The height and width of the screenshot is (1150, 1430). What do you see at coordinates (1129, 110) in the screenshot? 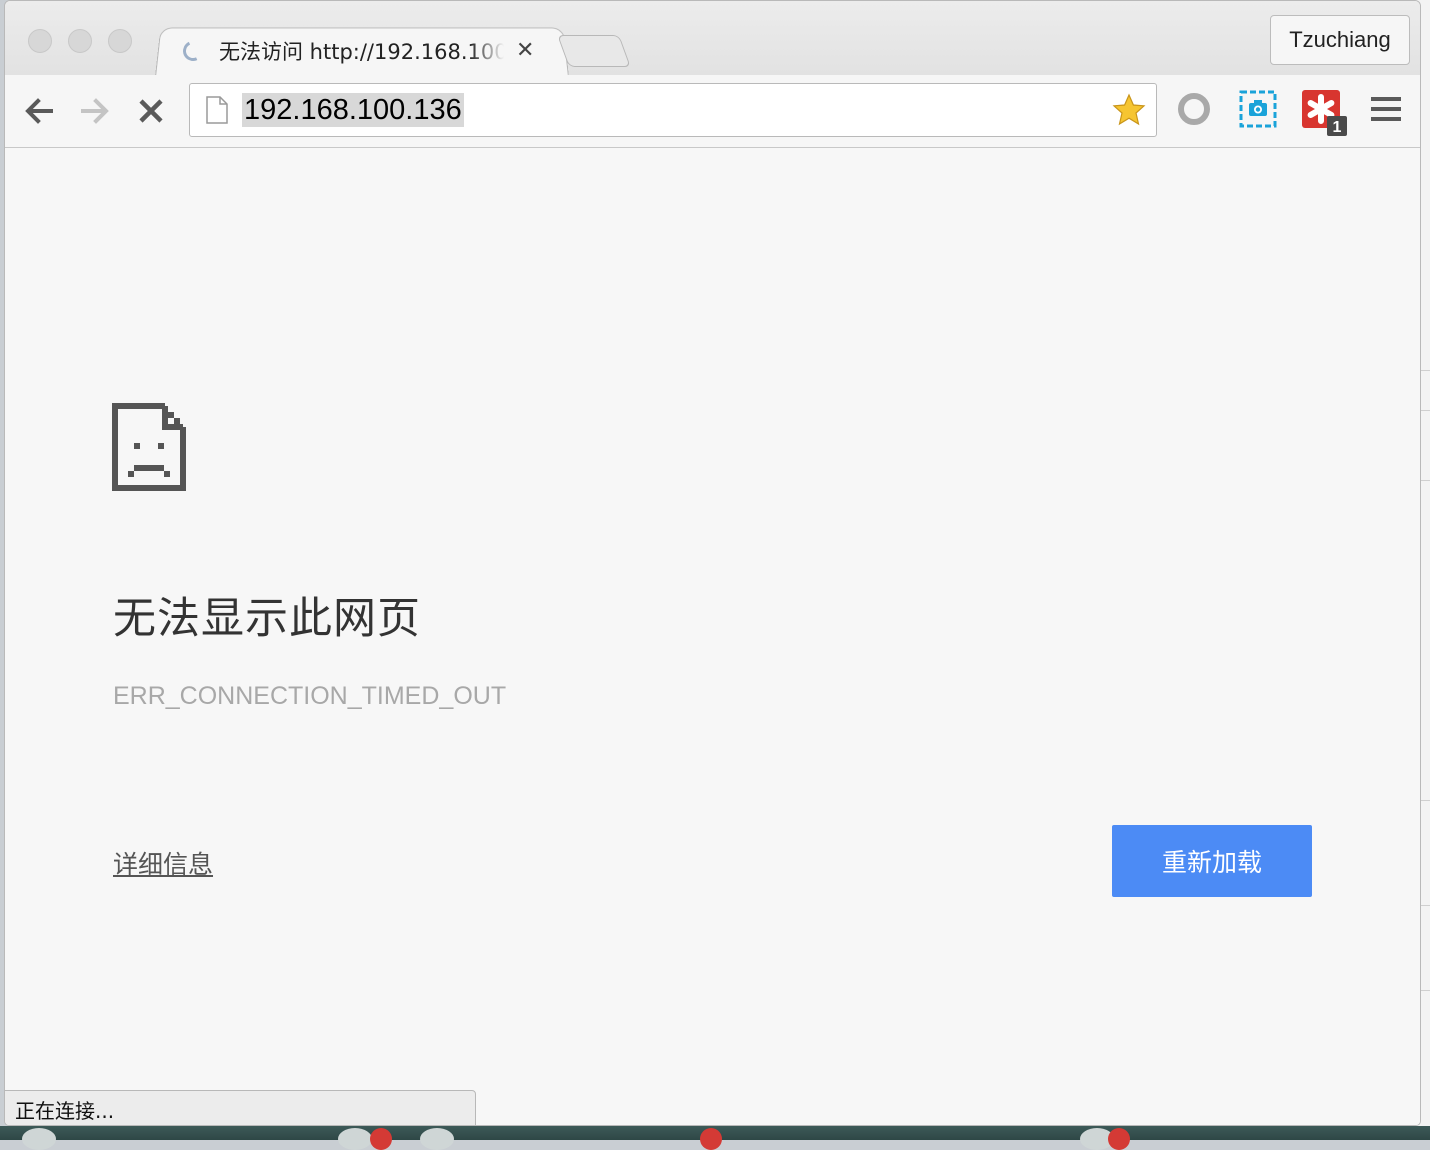
I see `bookmark-star-icon` at bounding box center [1129, 110].